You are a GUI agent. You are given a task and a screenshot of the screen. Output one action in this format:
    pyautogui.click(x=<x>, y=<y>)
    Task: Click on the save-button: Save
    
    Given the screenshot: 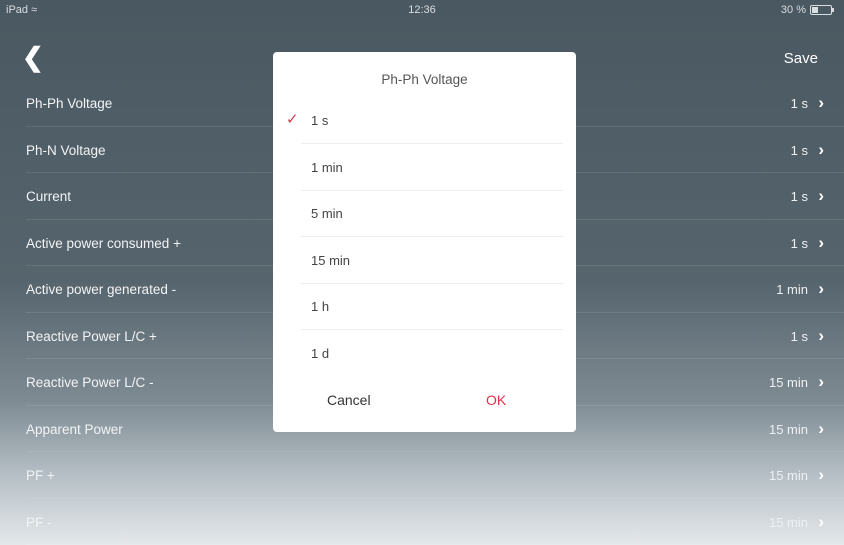 What is the action you would take?
    pyautogui.click(x=801, y=58)
    